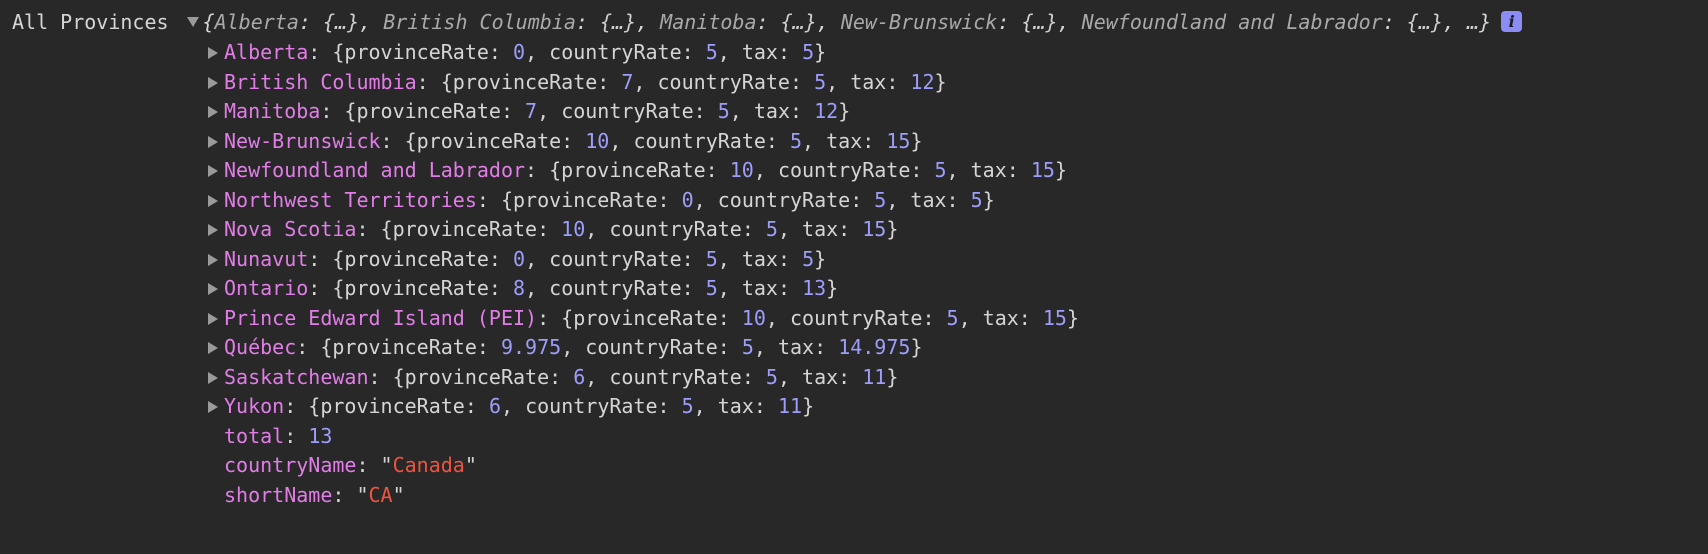  Describe the element at coordinates (708, 22) in the screenshot. I see `preview-key: Manitoba` at that location.